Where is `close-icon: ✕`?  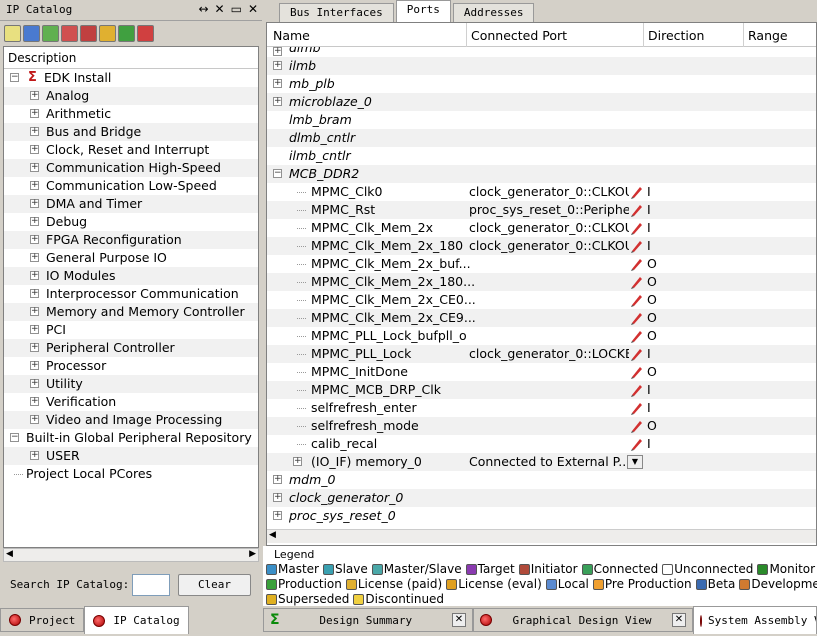
close-icon: ✕ is located at coordinates (253, 9).